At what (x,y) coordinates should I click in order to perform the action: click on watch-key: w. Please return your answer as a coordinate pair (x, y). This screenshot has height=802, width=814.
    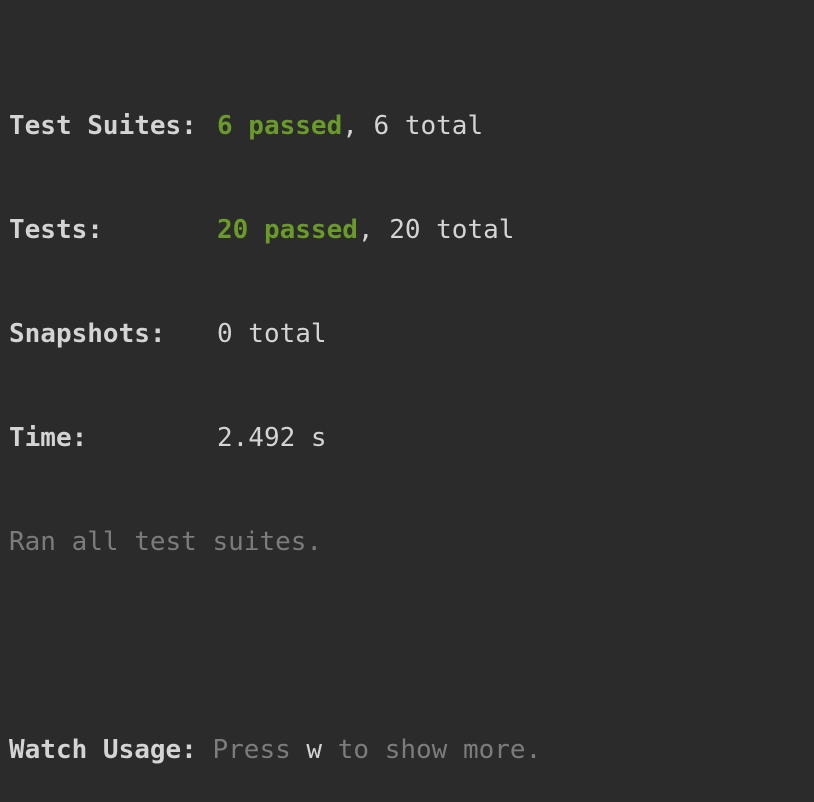
    Looking at the image, I should click on (314, 750).